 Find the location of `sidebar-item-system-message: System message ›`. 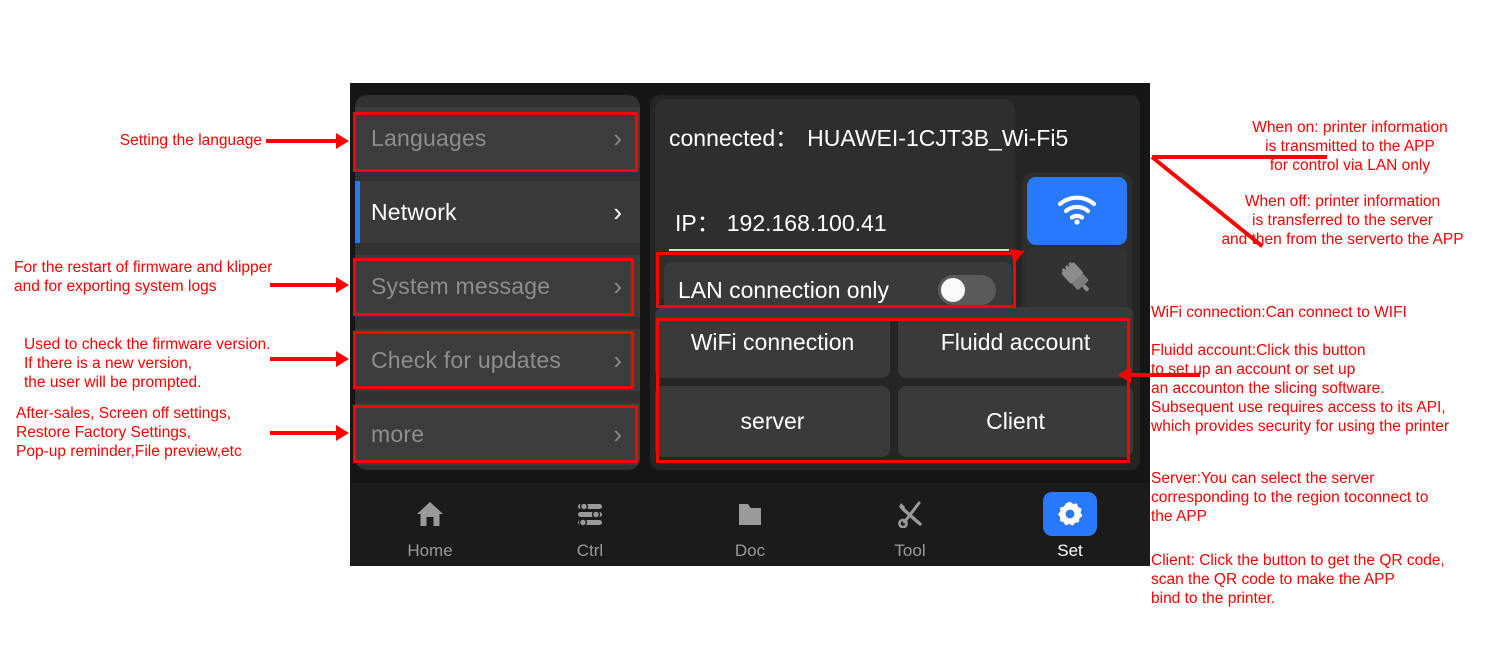

sidebar-item-system-message: System message › is located at coordinates (497, 286).